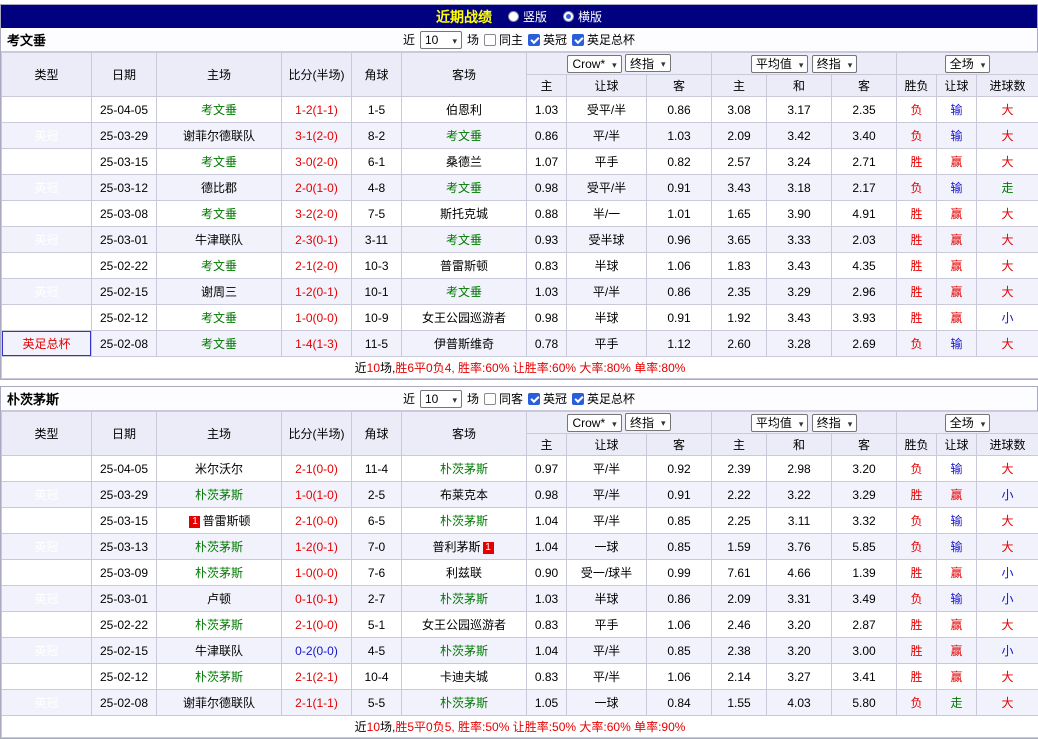  Describe the element at coordinates (124, 318) in the screenshot. I see `match-date: 25-02-12` at that location.